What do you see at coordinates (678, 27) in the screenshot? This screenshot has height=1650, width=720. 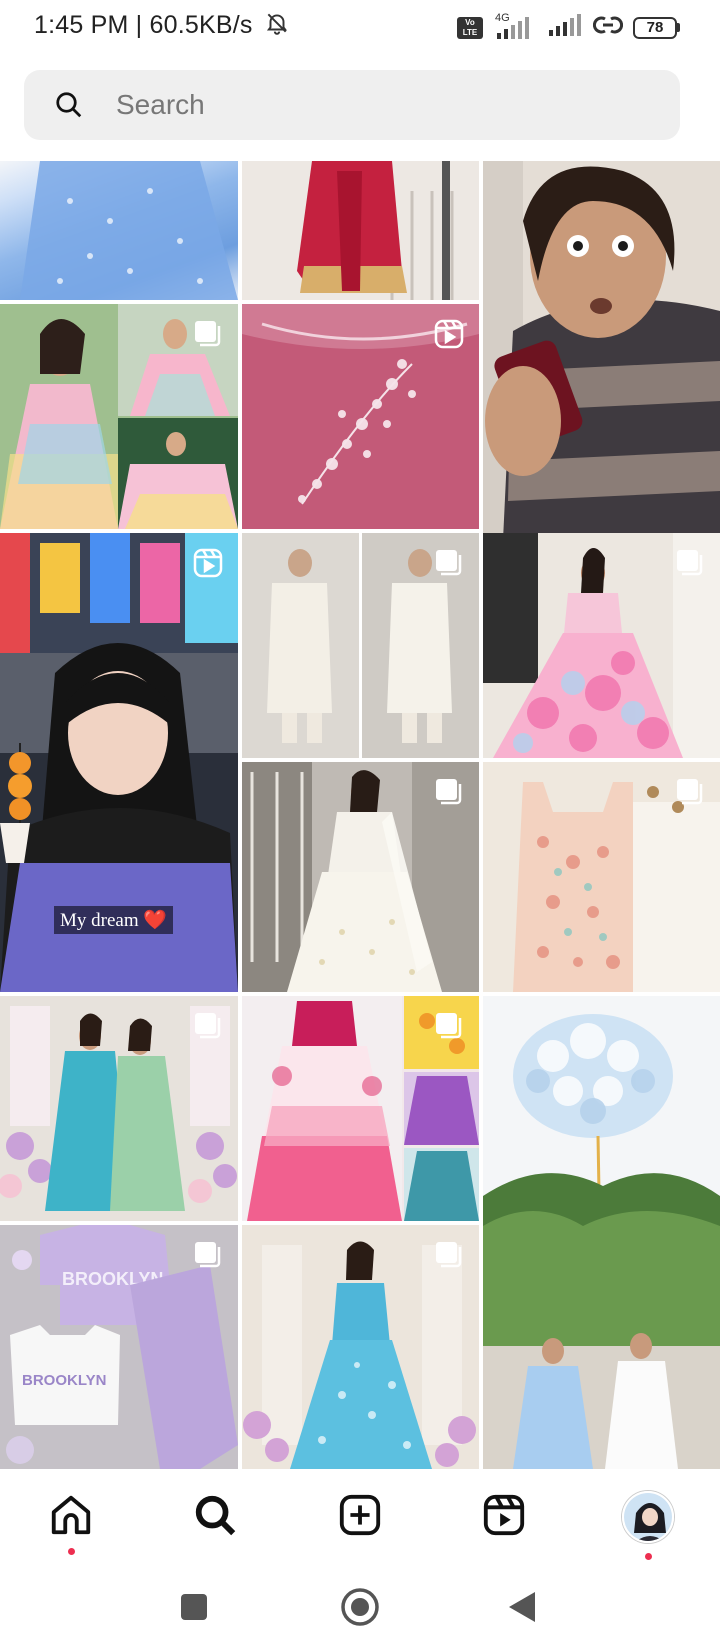 I see `battery-tip` at bounding box center [678, 27].